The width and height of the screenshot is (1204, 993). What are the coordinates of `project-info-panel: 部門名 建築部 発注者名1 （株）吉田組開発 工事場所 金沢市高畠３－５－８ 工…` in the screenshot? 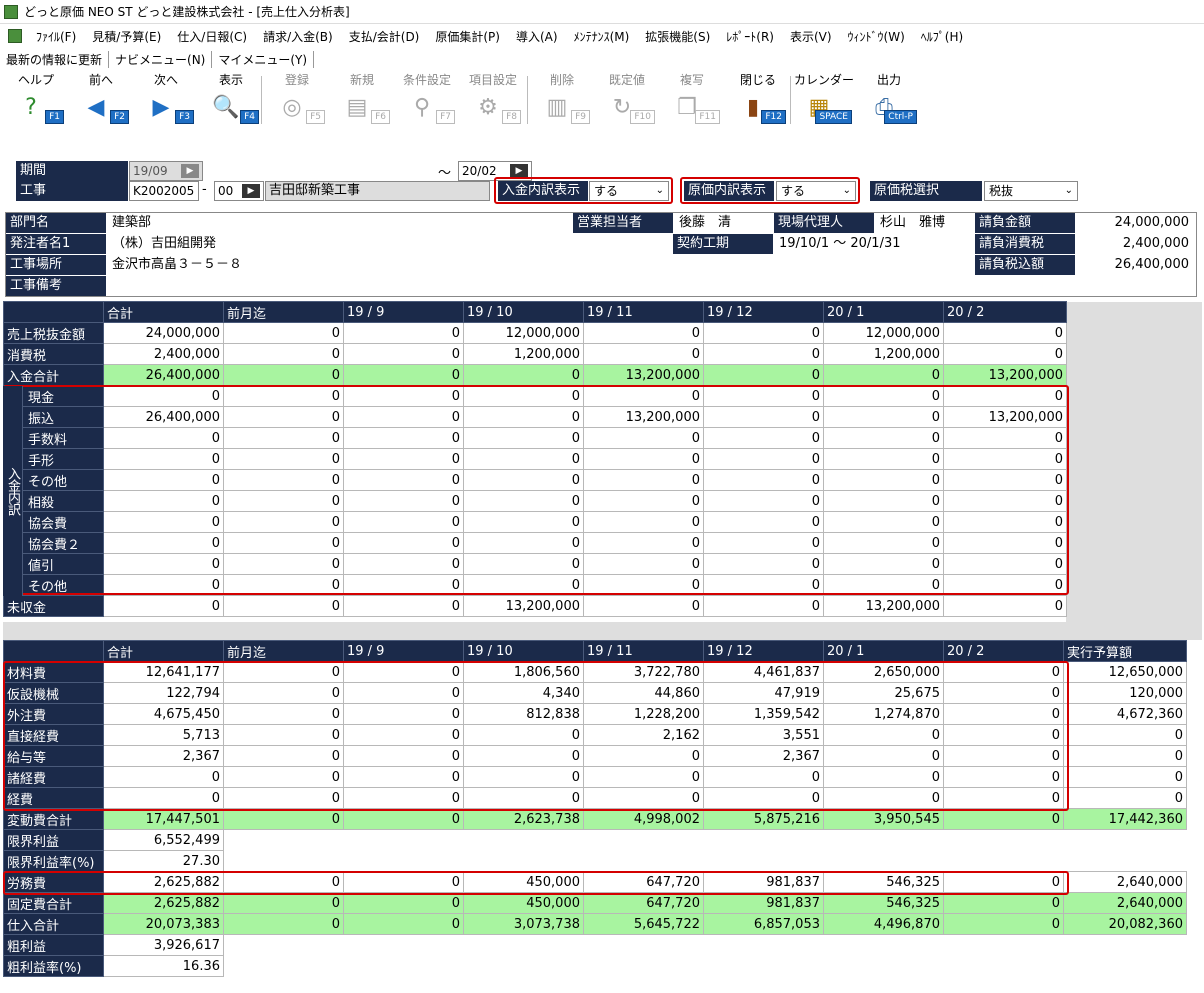 It's located at (601, 254).